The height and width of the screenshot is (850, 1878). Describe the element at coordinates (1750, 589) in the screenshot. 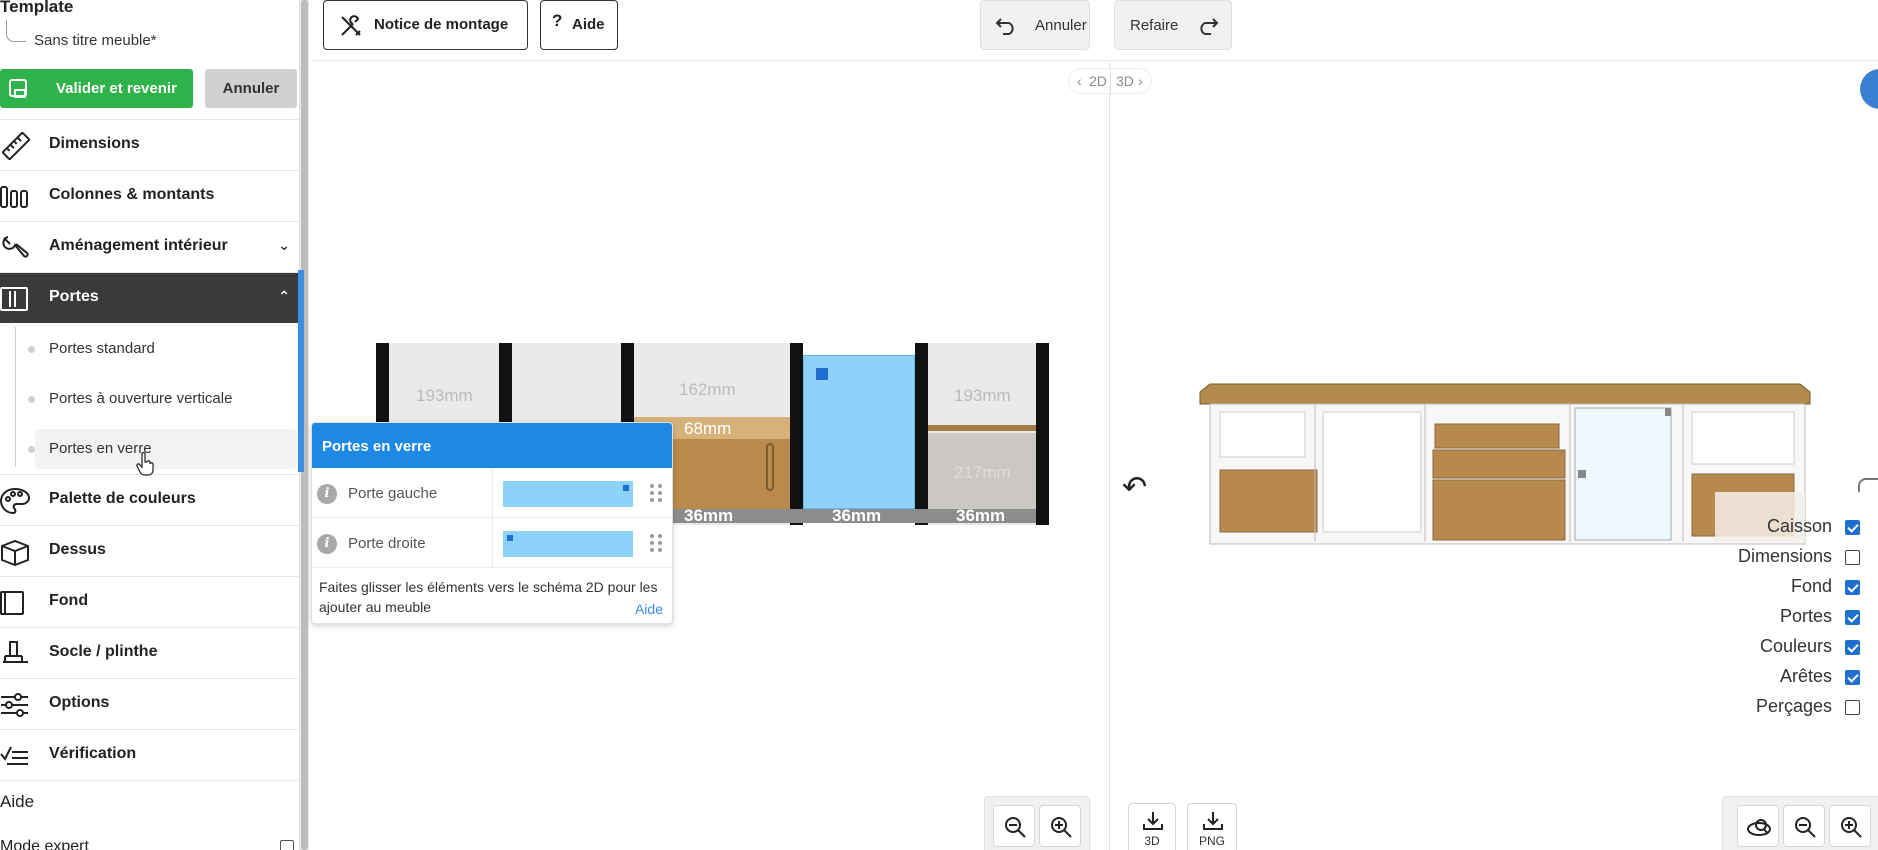

I see `legend-fond: Fond` at that location.